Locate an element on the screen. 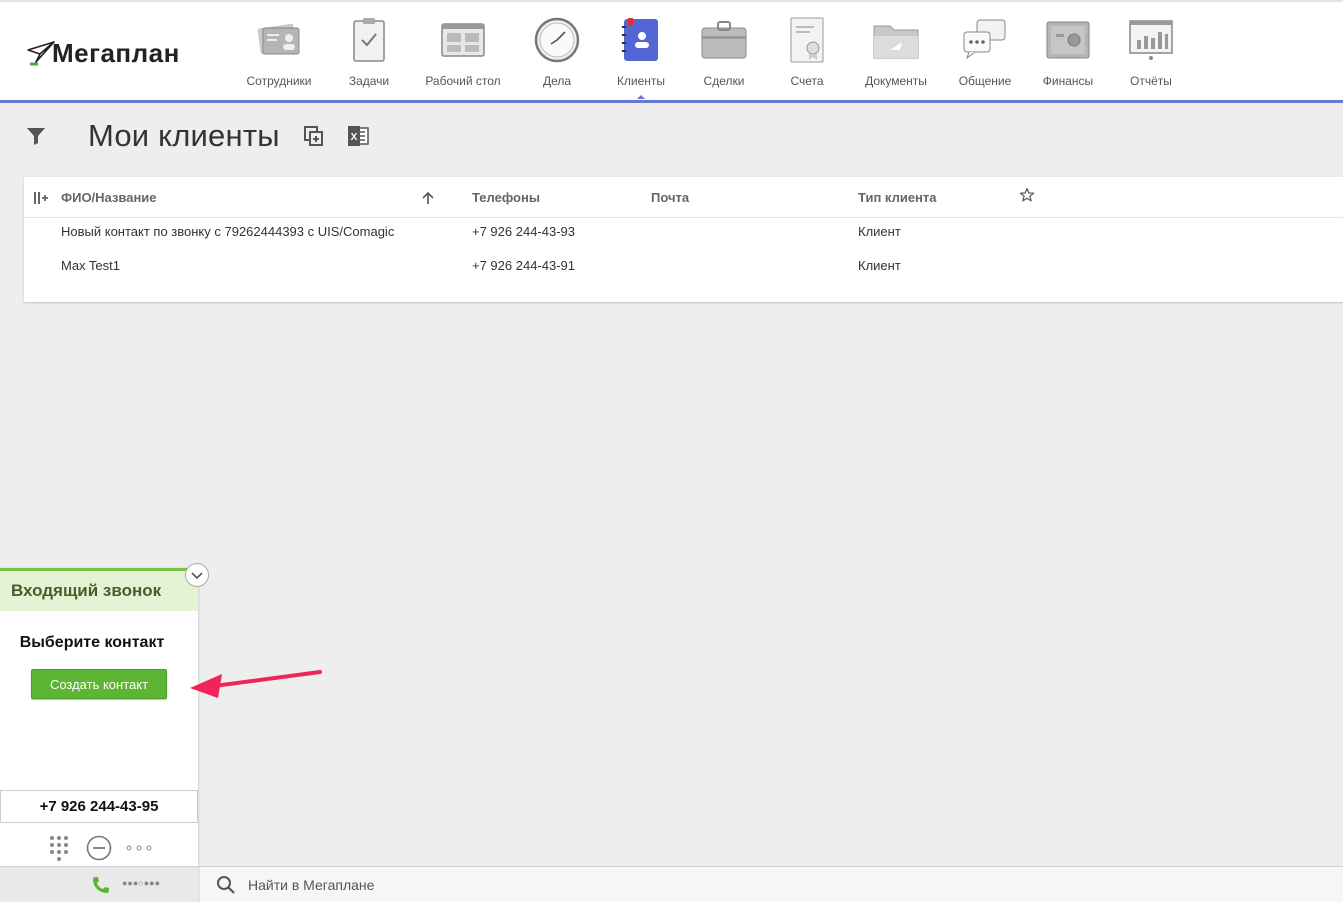  clock-icon is located at coordinates (557, 40).